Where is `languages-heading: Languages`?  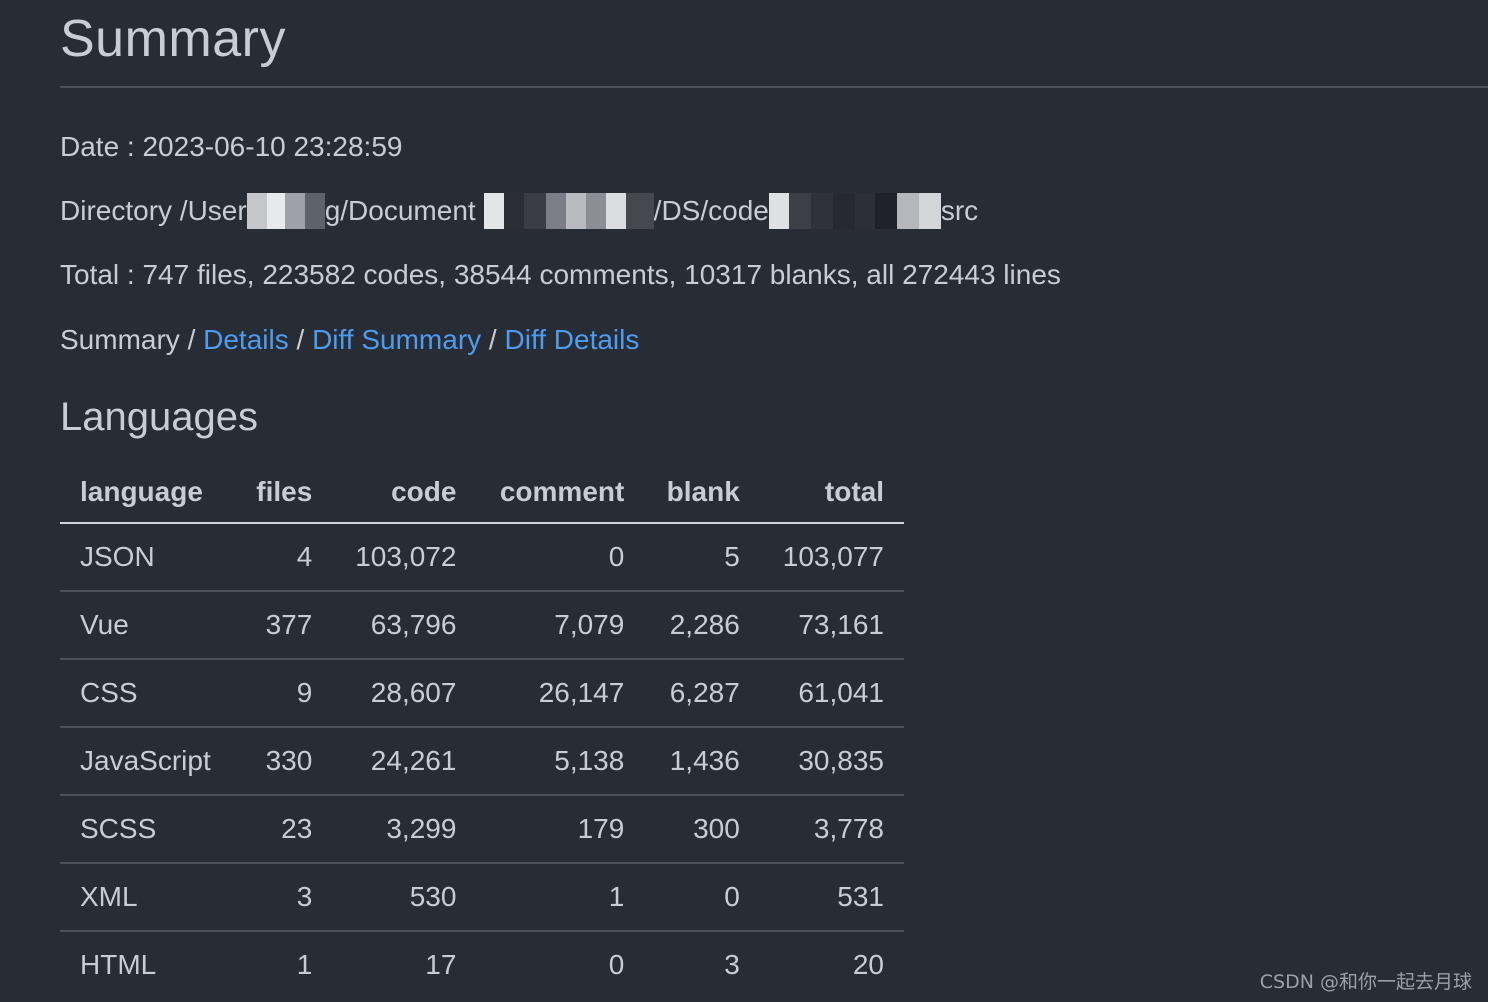
languages-heading: Languages is located at coordinates (159, 417).